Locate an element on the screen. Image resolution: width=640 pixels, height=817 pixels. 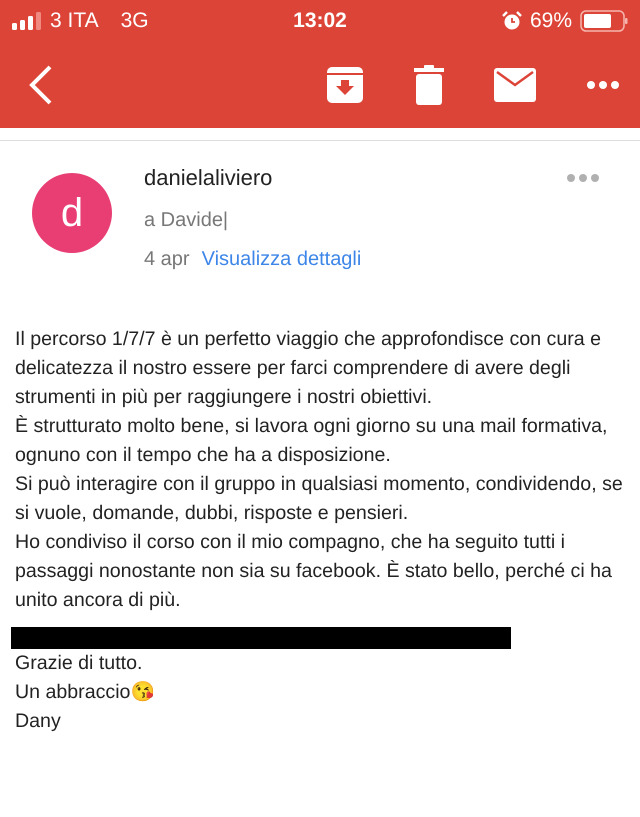
archive-button is located at coordinates (345, 85).